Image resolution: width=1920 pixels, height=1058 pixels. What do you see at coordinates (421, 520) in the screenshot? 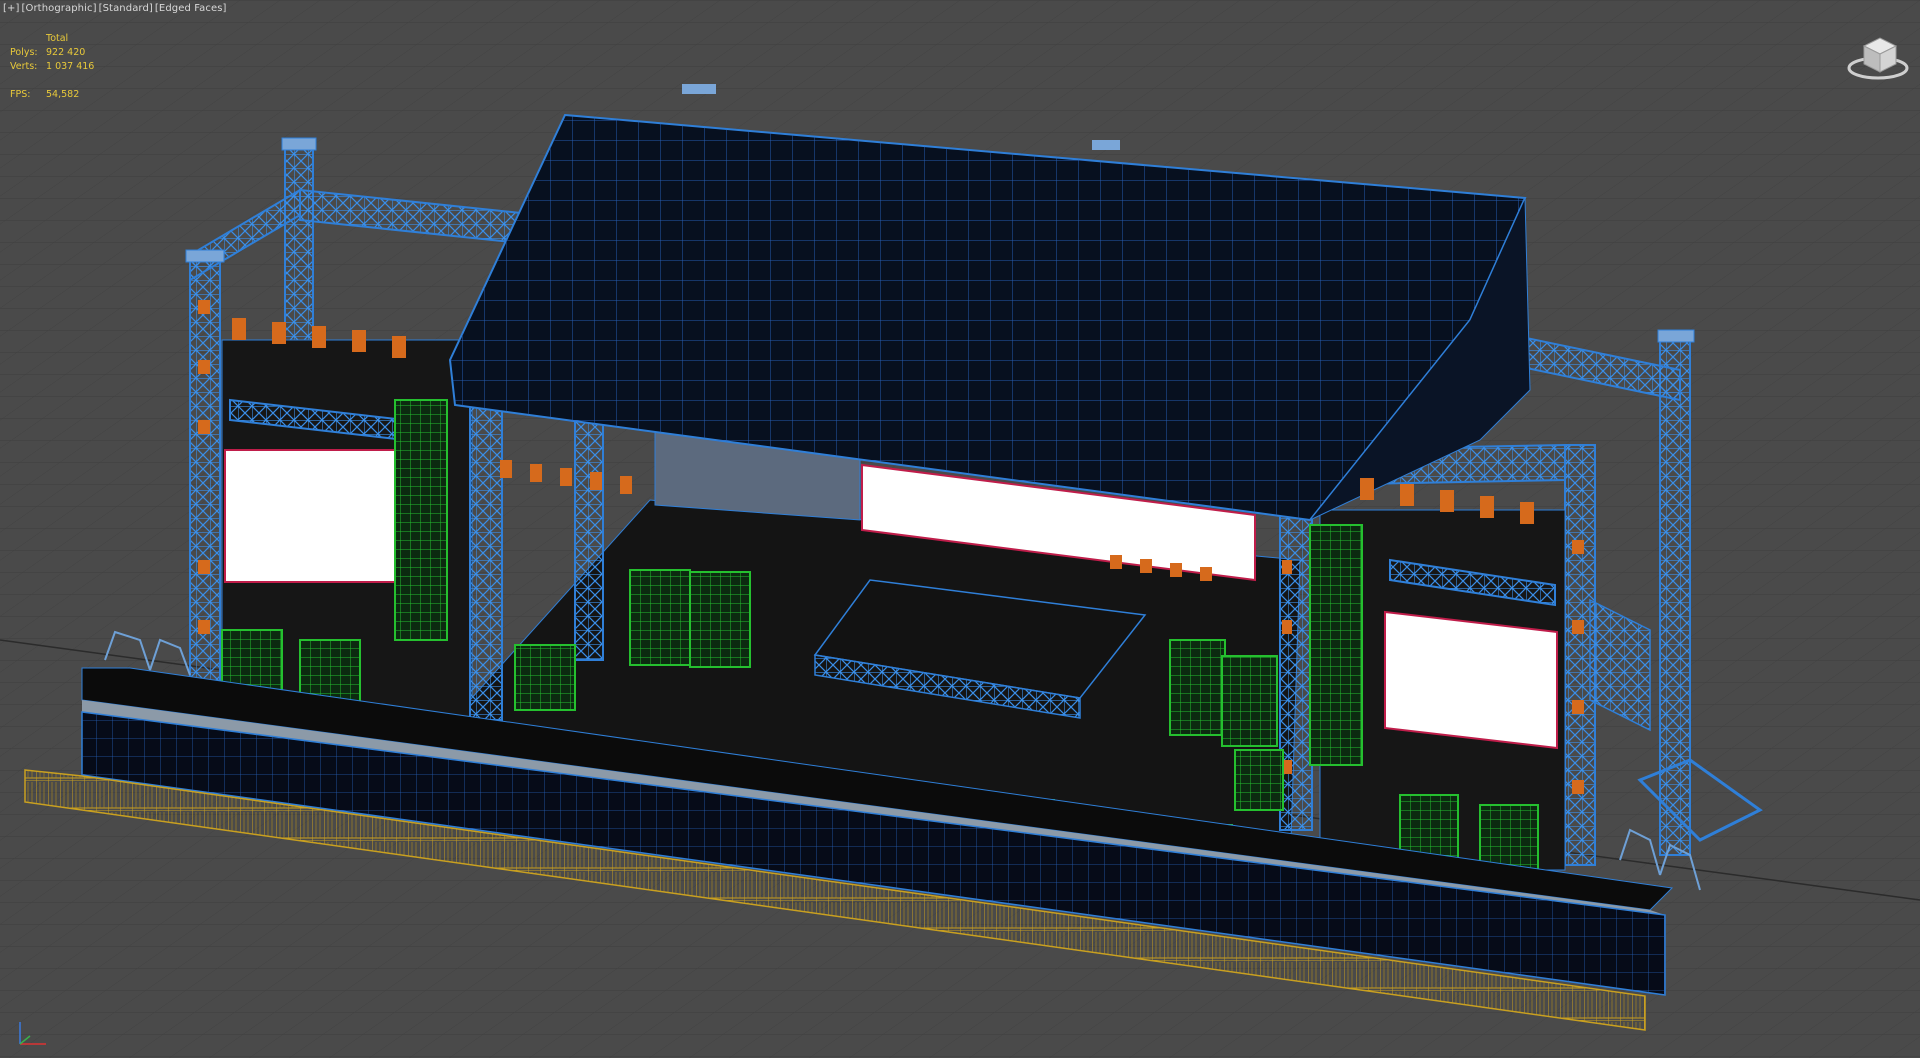
I see `left-line-array` at bounding box center [421, 520].